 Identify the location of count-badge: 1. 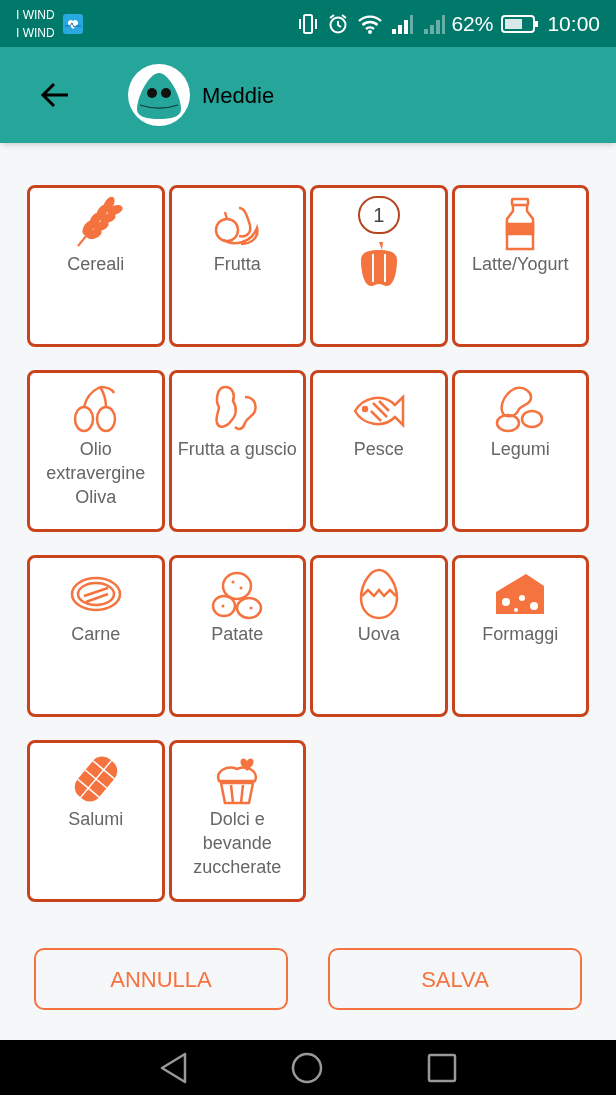
(378, 215).